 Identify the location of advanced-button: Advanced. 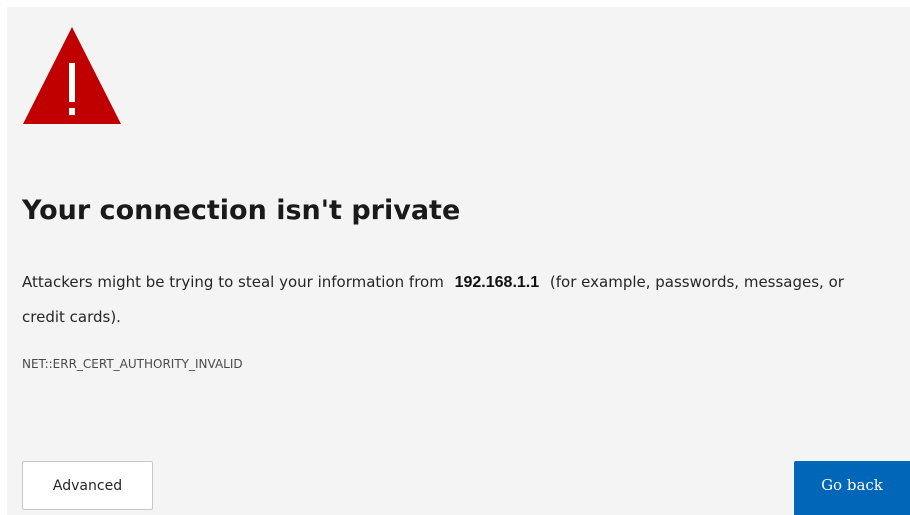
(87, 485).